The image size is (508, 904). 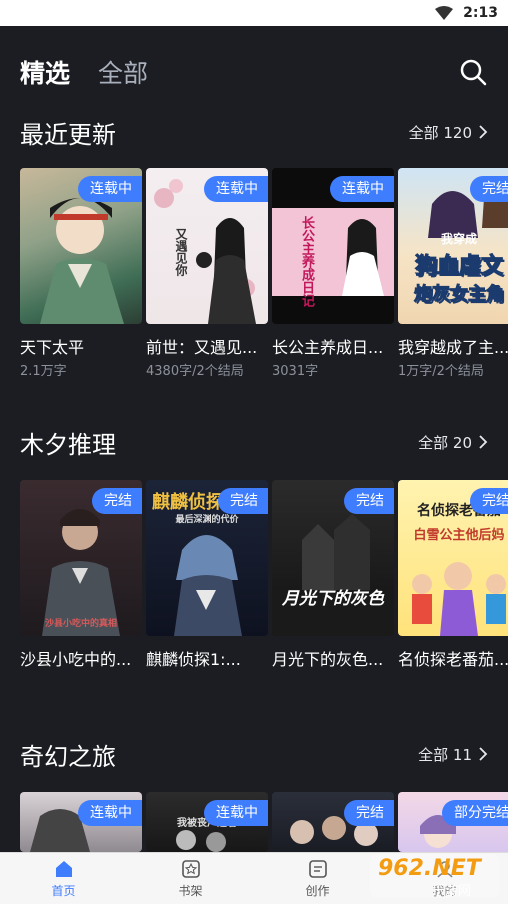 I want to click on nav-create: 创作, so click(x=317, y=878).